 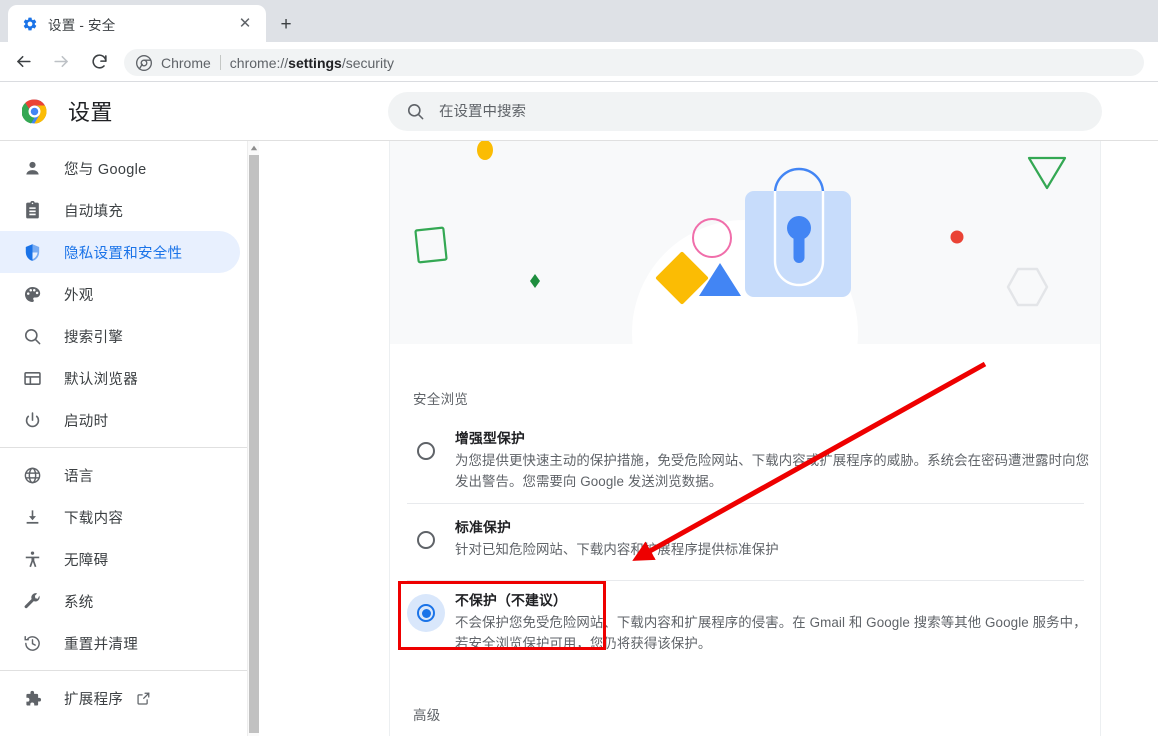 I want to click on radio-inner-dot, so click(x=426, y=613).